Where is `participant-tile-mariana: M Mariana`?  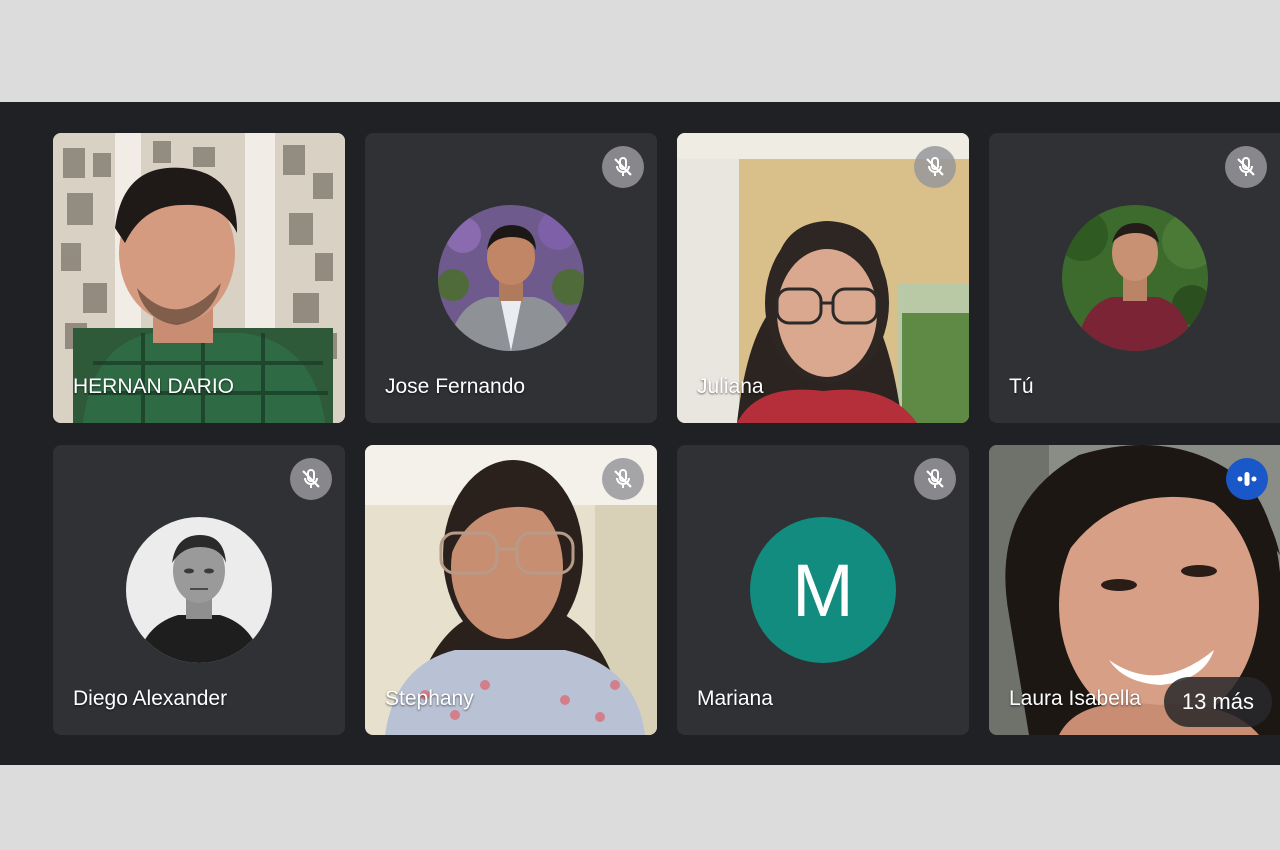 participant-tile-mariana: M Mariana is located at coordinates (823, 590).